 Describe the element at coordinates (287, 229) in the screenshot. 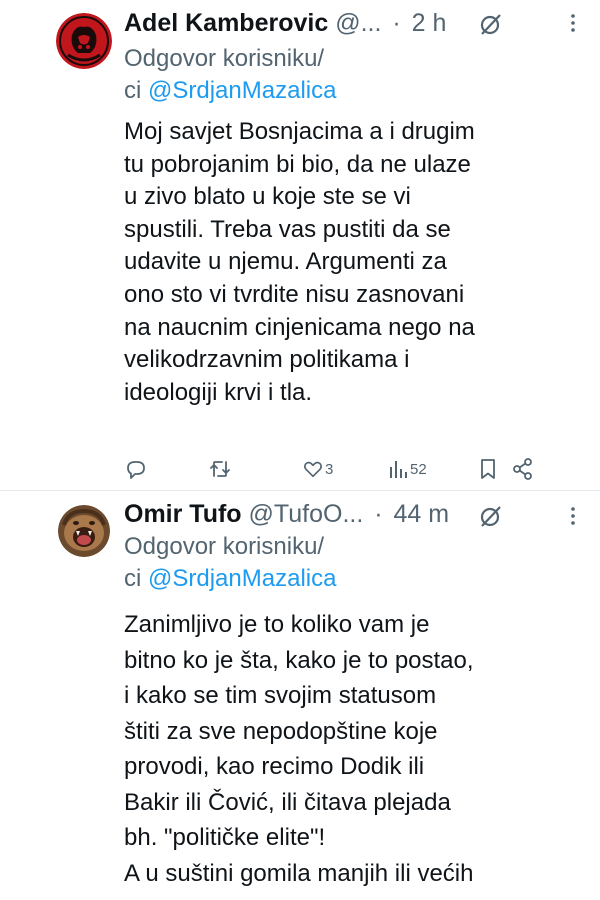

I see `body-line: spustili. Treba vas pustiti da se` at that location.